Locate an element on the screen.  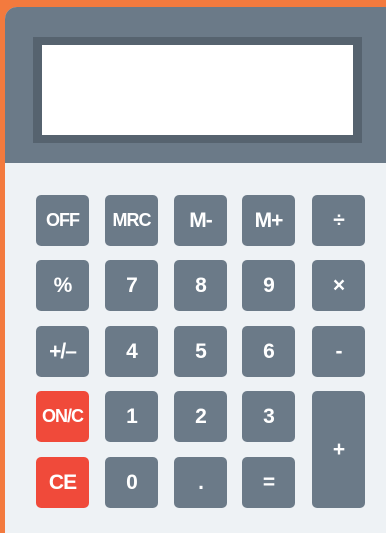
plus-minus-button: +/– is located at coordinates (62, 351).